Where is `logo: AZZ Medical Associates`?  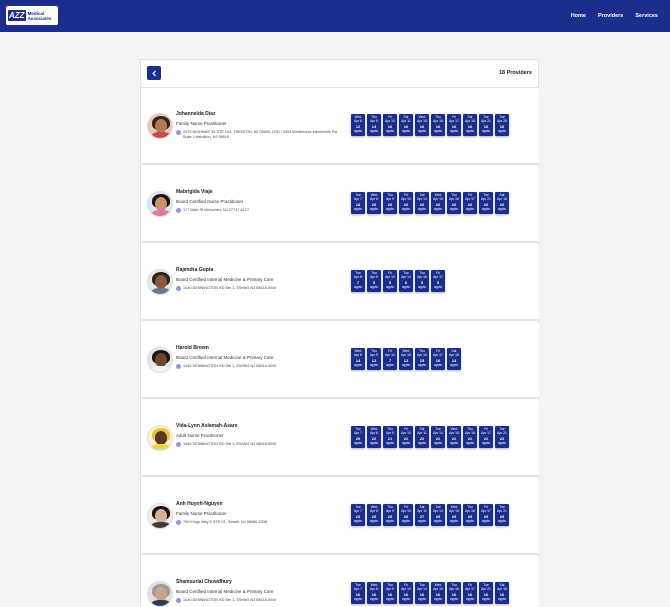
logo: AZZ Medical Associates is located at coordinates (32, 15).